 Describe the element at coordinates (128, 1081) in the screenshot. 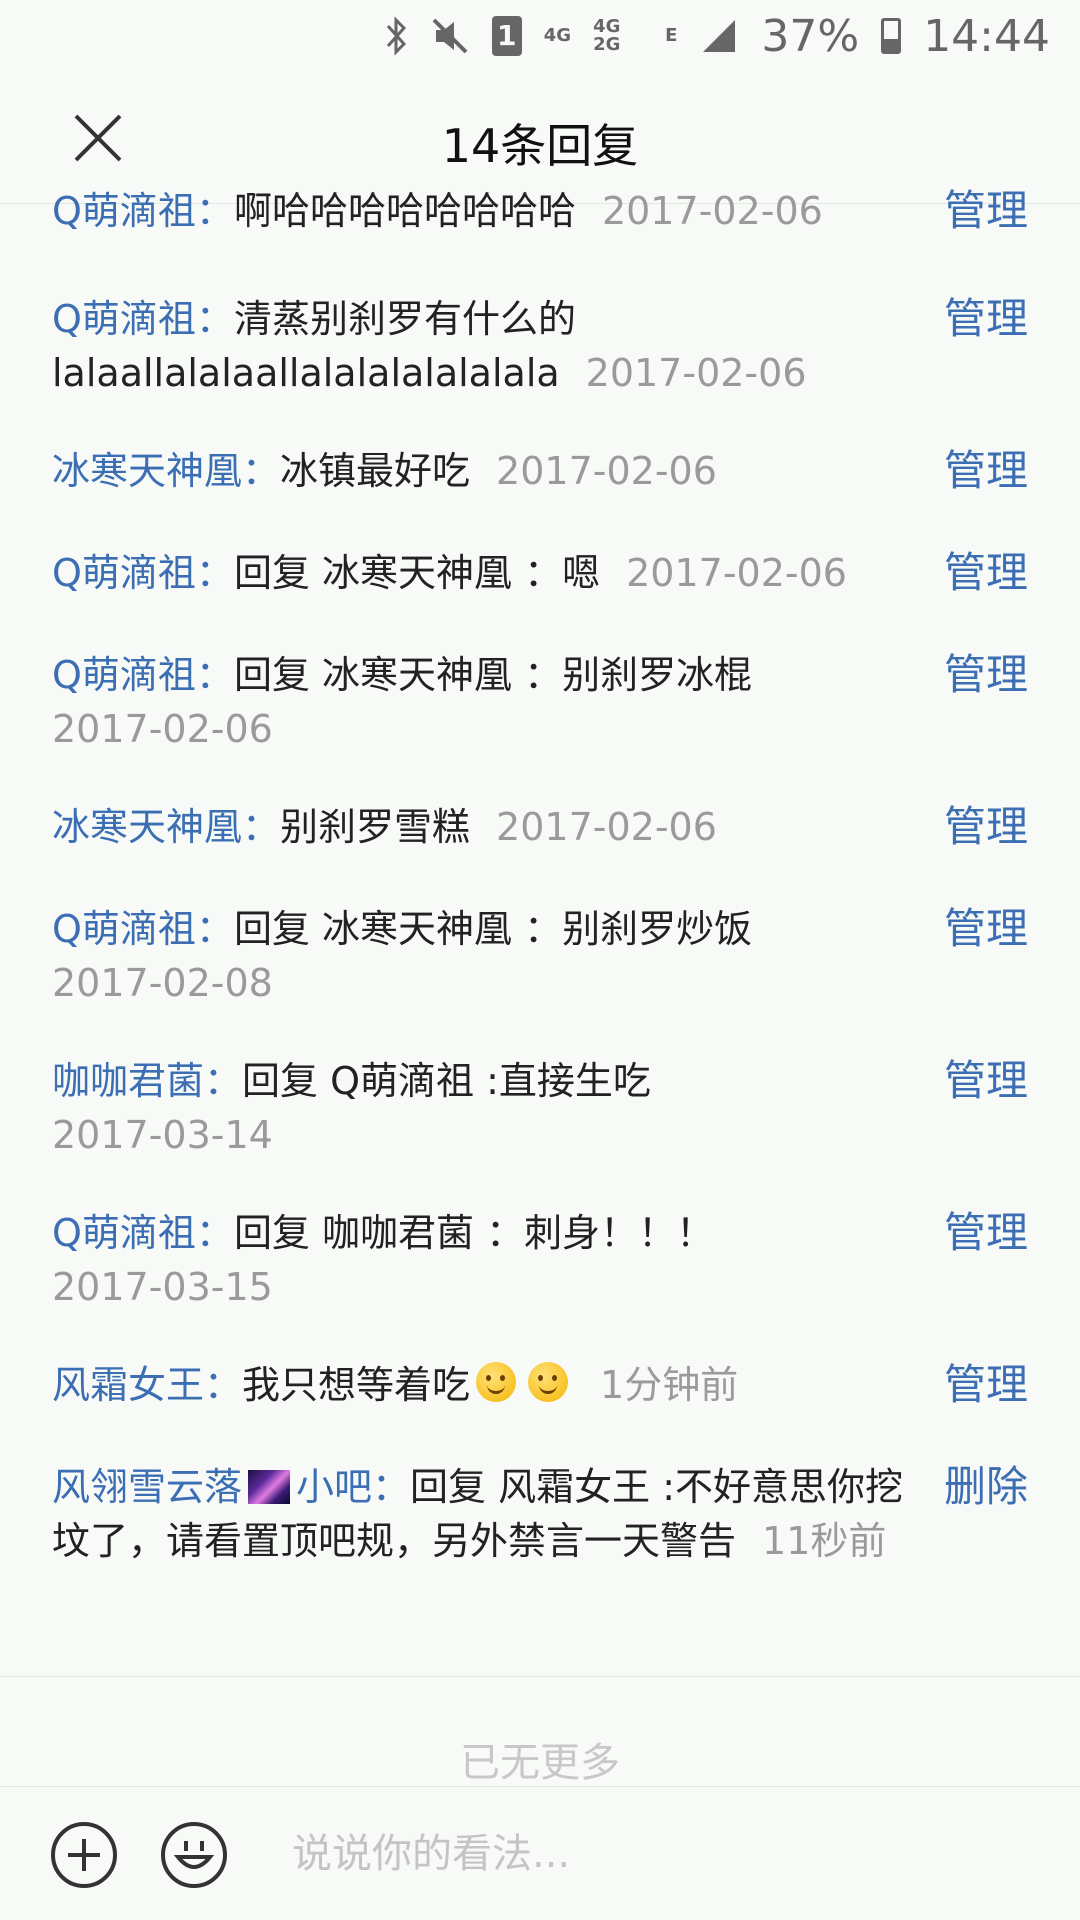

I see `reply-username: 咖咖君菌` at that location.